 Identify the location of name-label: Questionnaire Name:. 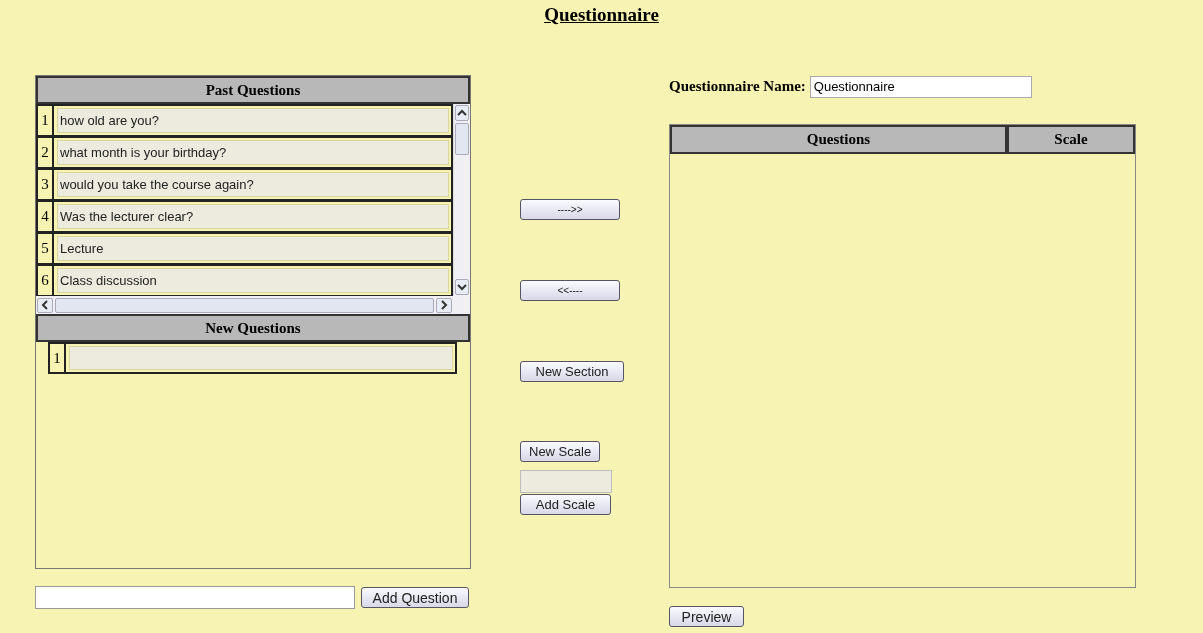
(737, 86).